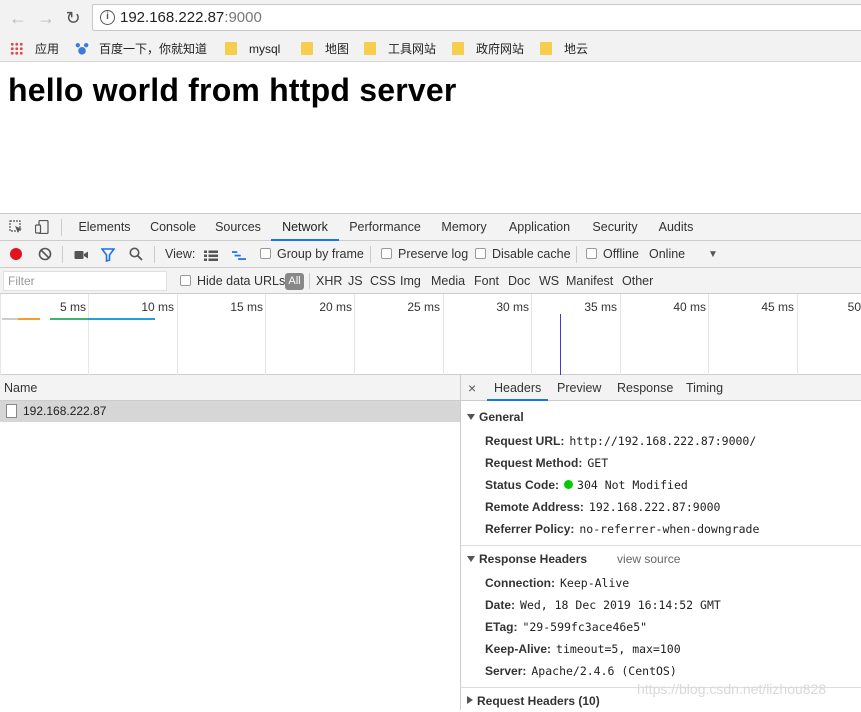 The width and height of the screenshot is (861, 712). Describe the element at coordinates (564, 49) in the screenshot. I see `bookmark-diyun: 地云` at that location.